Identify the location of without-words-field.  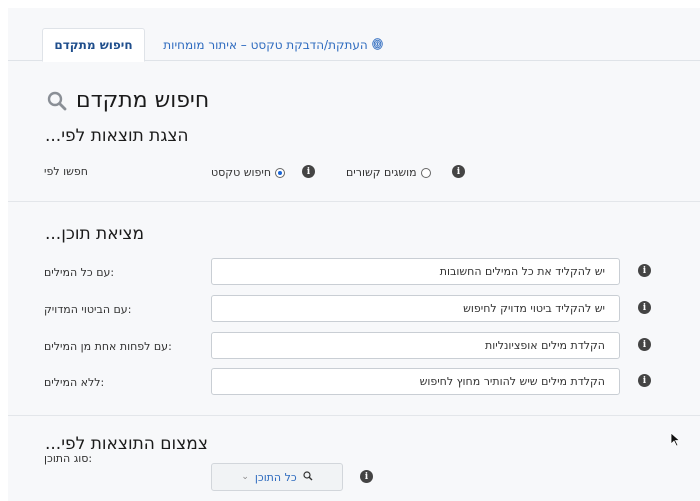
(415, 381).